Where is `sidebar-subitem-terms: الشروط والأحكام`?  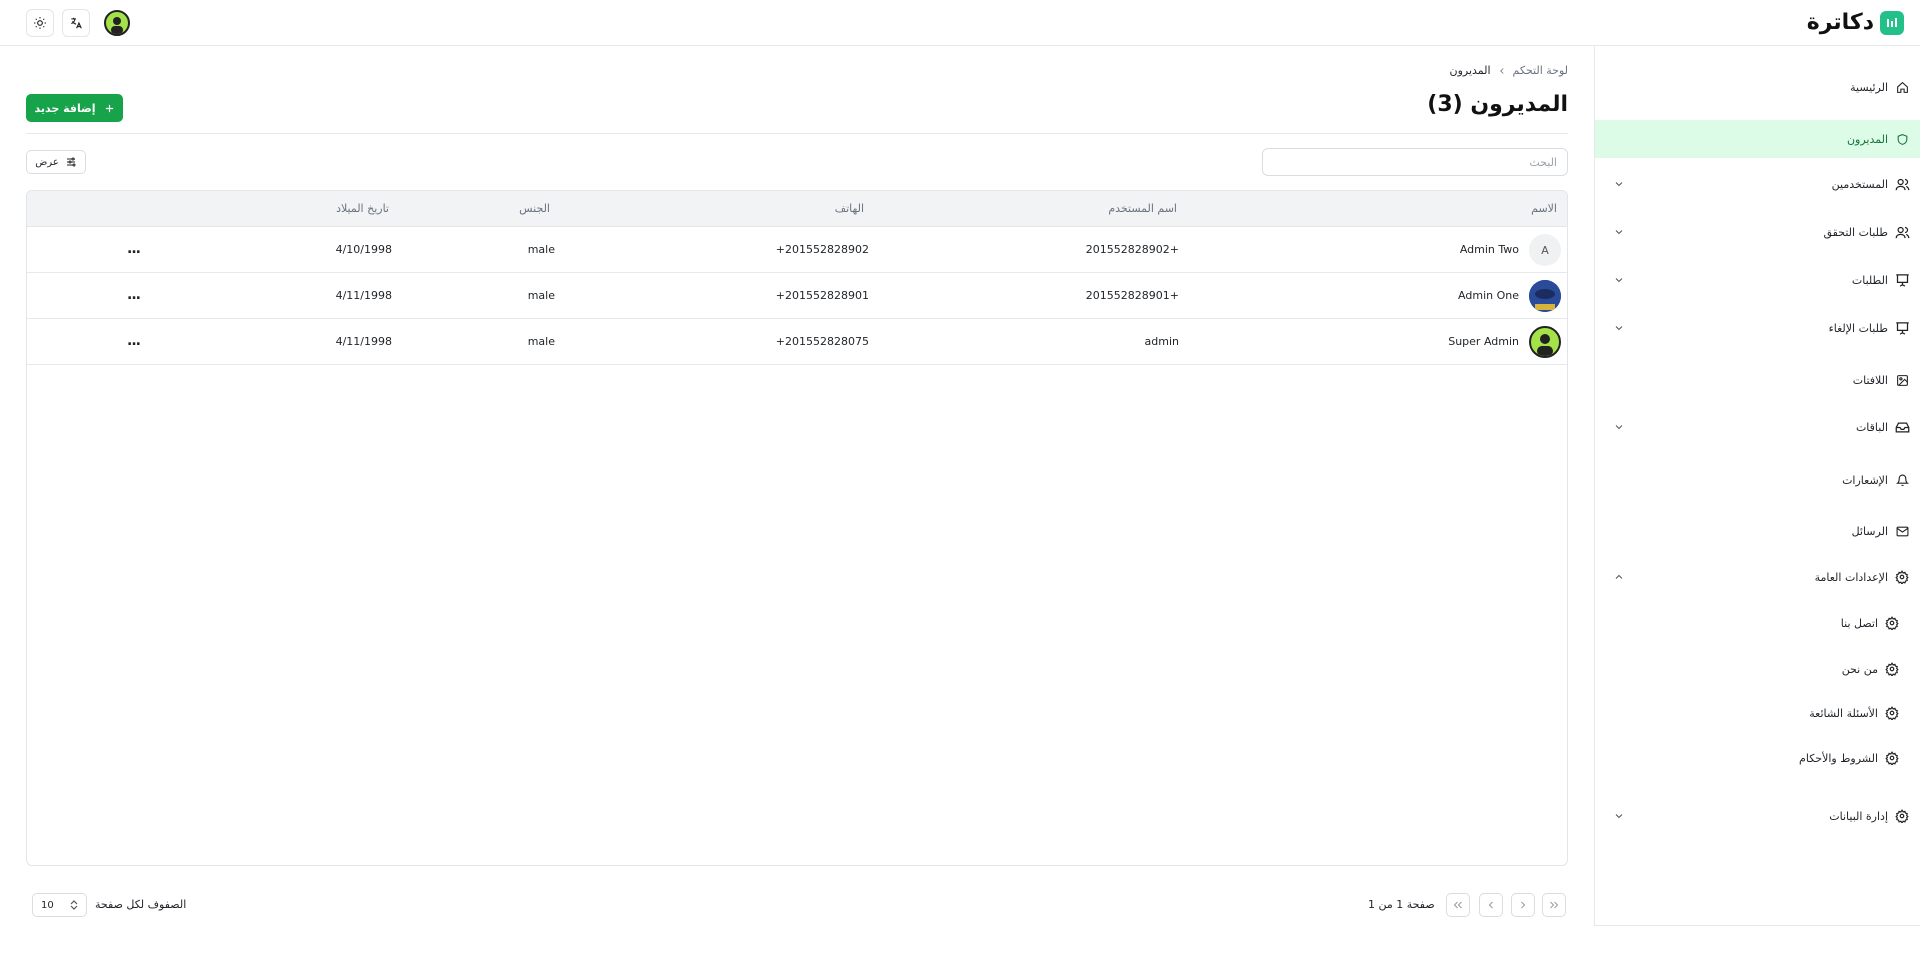
sidebar-subitem-terms: الشروط والأحكام is located at coordinates (1757, 758).